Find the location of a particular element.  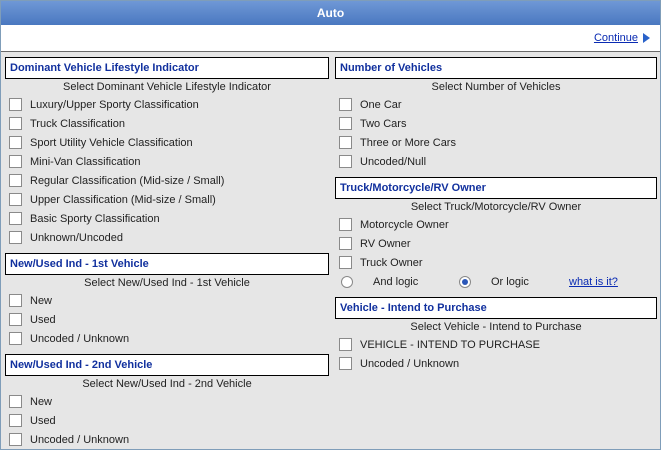

option-label: Basic Sporty Classification is located at coordinates (95, 218).